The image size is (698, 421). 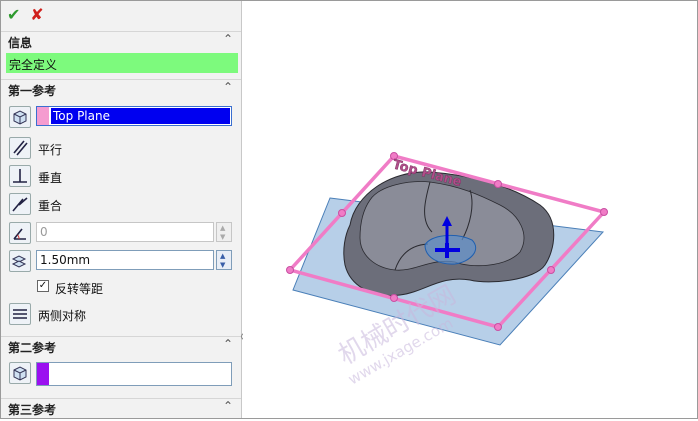 What do you see at coordinates (125, 260) in the screenshot?
I see `distance-input: 1.50mm` at bounding box center [125, 260].